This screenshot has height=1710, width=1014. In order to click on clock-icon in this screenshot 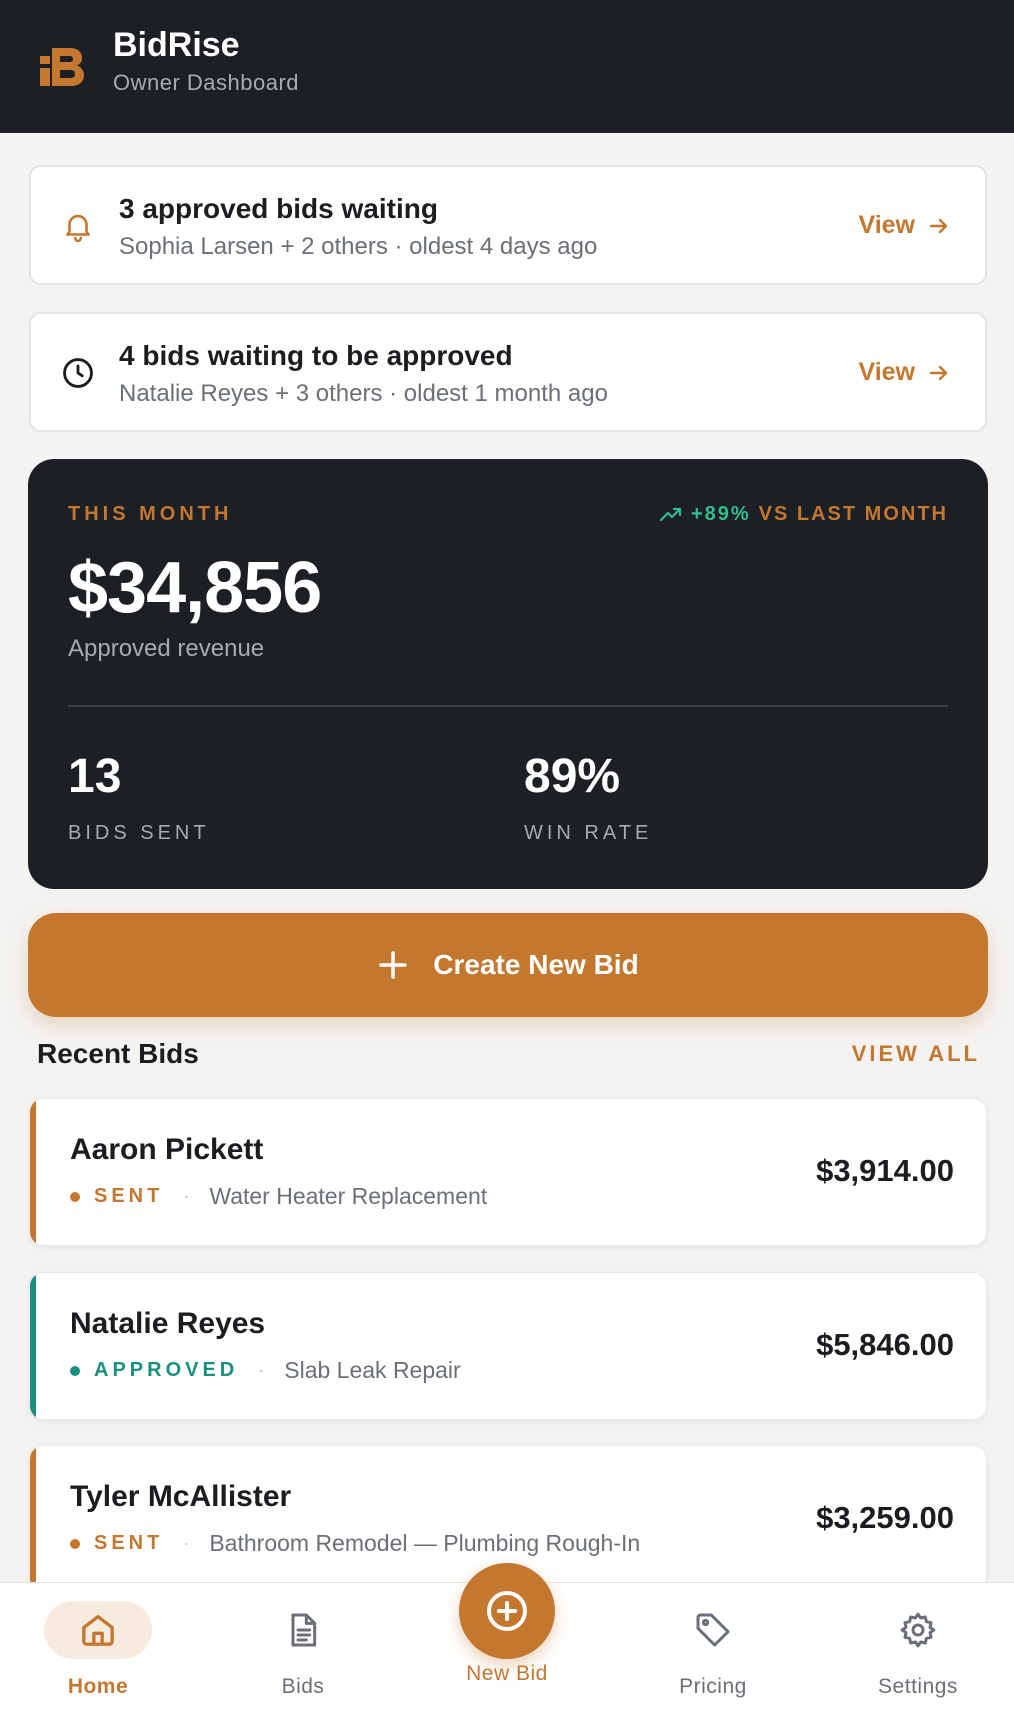, I will do `click(78, 373)`.